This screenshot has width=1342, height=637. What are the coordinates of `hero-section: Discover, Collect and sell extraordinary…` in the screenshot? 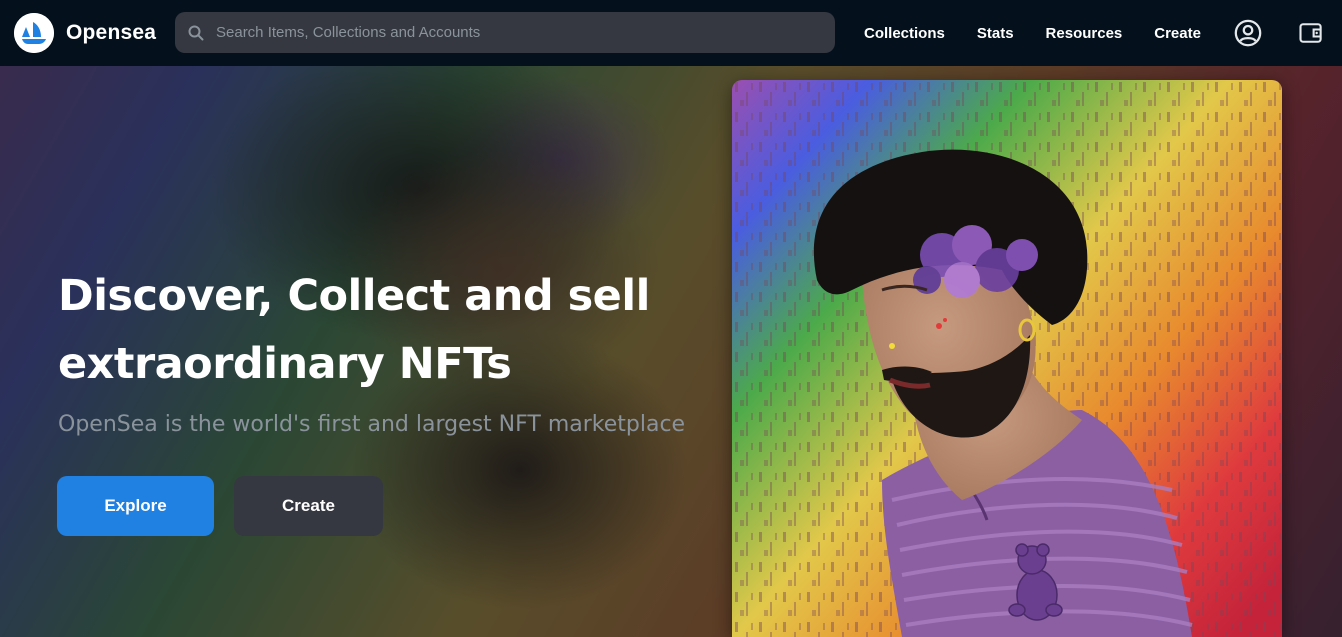 It's located at (378, 349).